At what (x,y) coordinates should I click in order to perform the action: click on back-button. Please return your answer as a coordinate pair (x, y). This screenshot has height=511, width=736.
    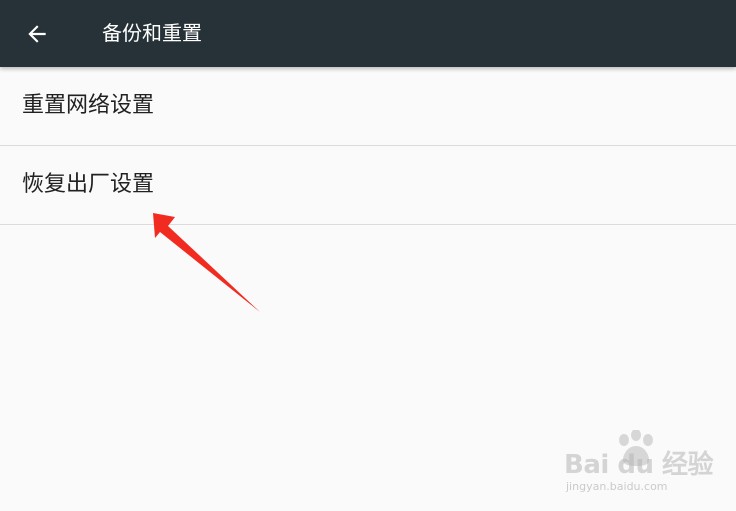
    Looking at the image, I should click on (37, 34).